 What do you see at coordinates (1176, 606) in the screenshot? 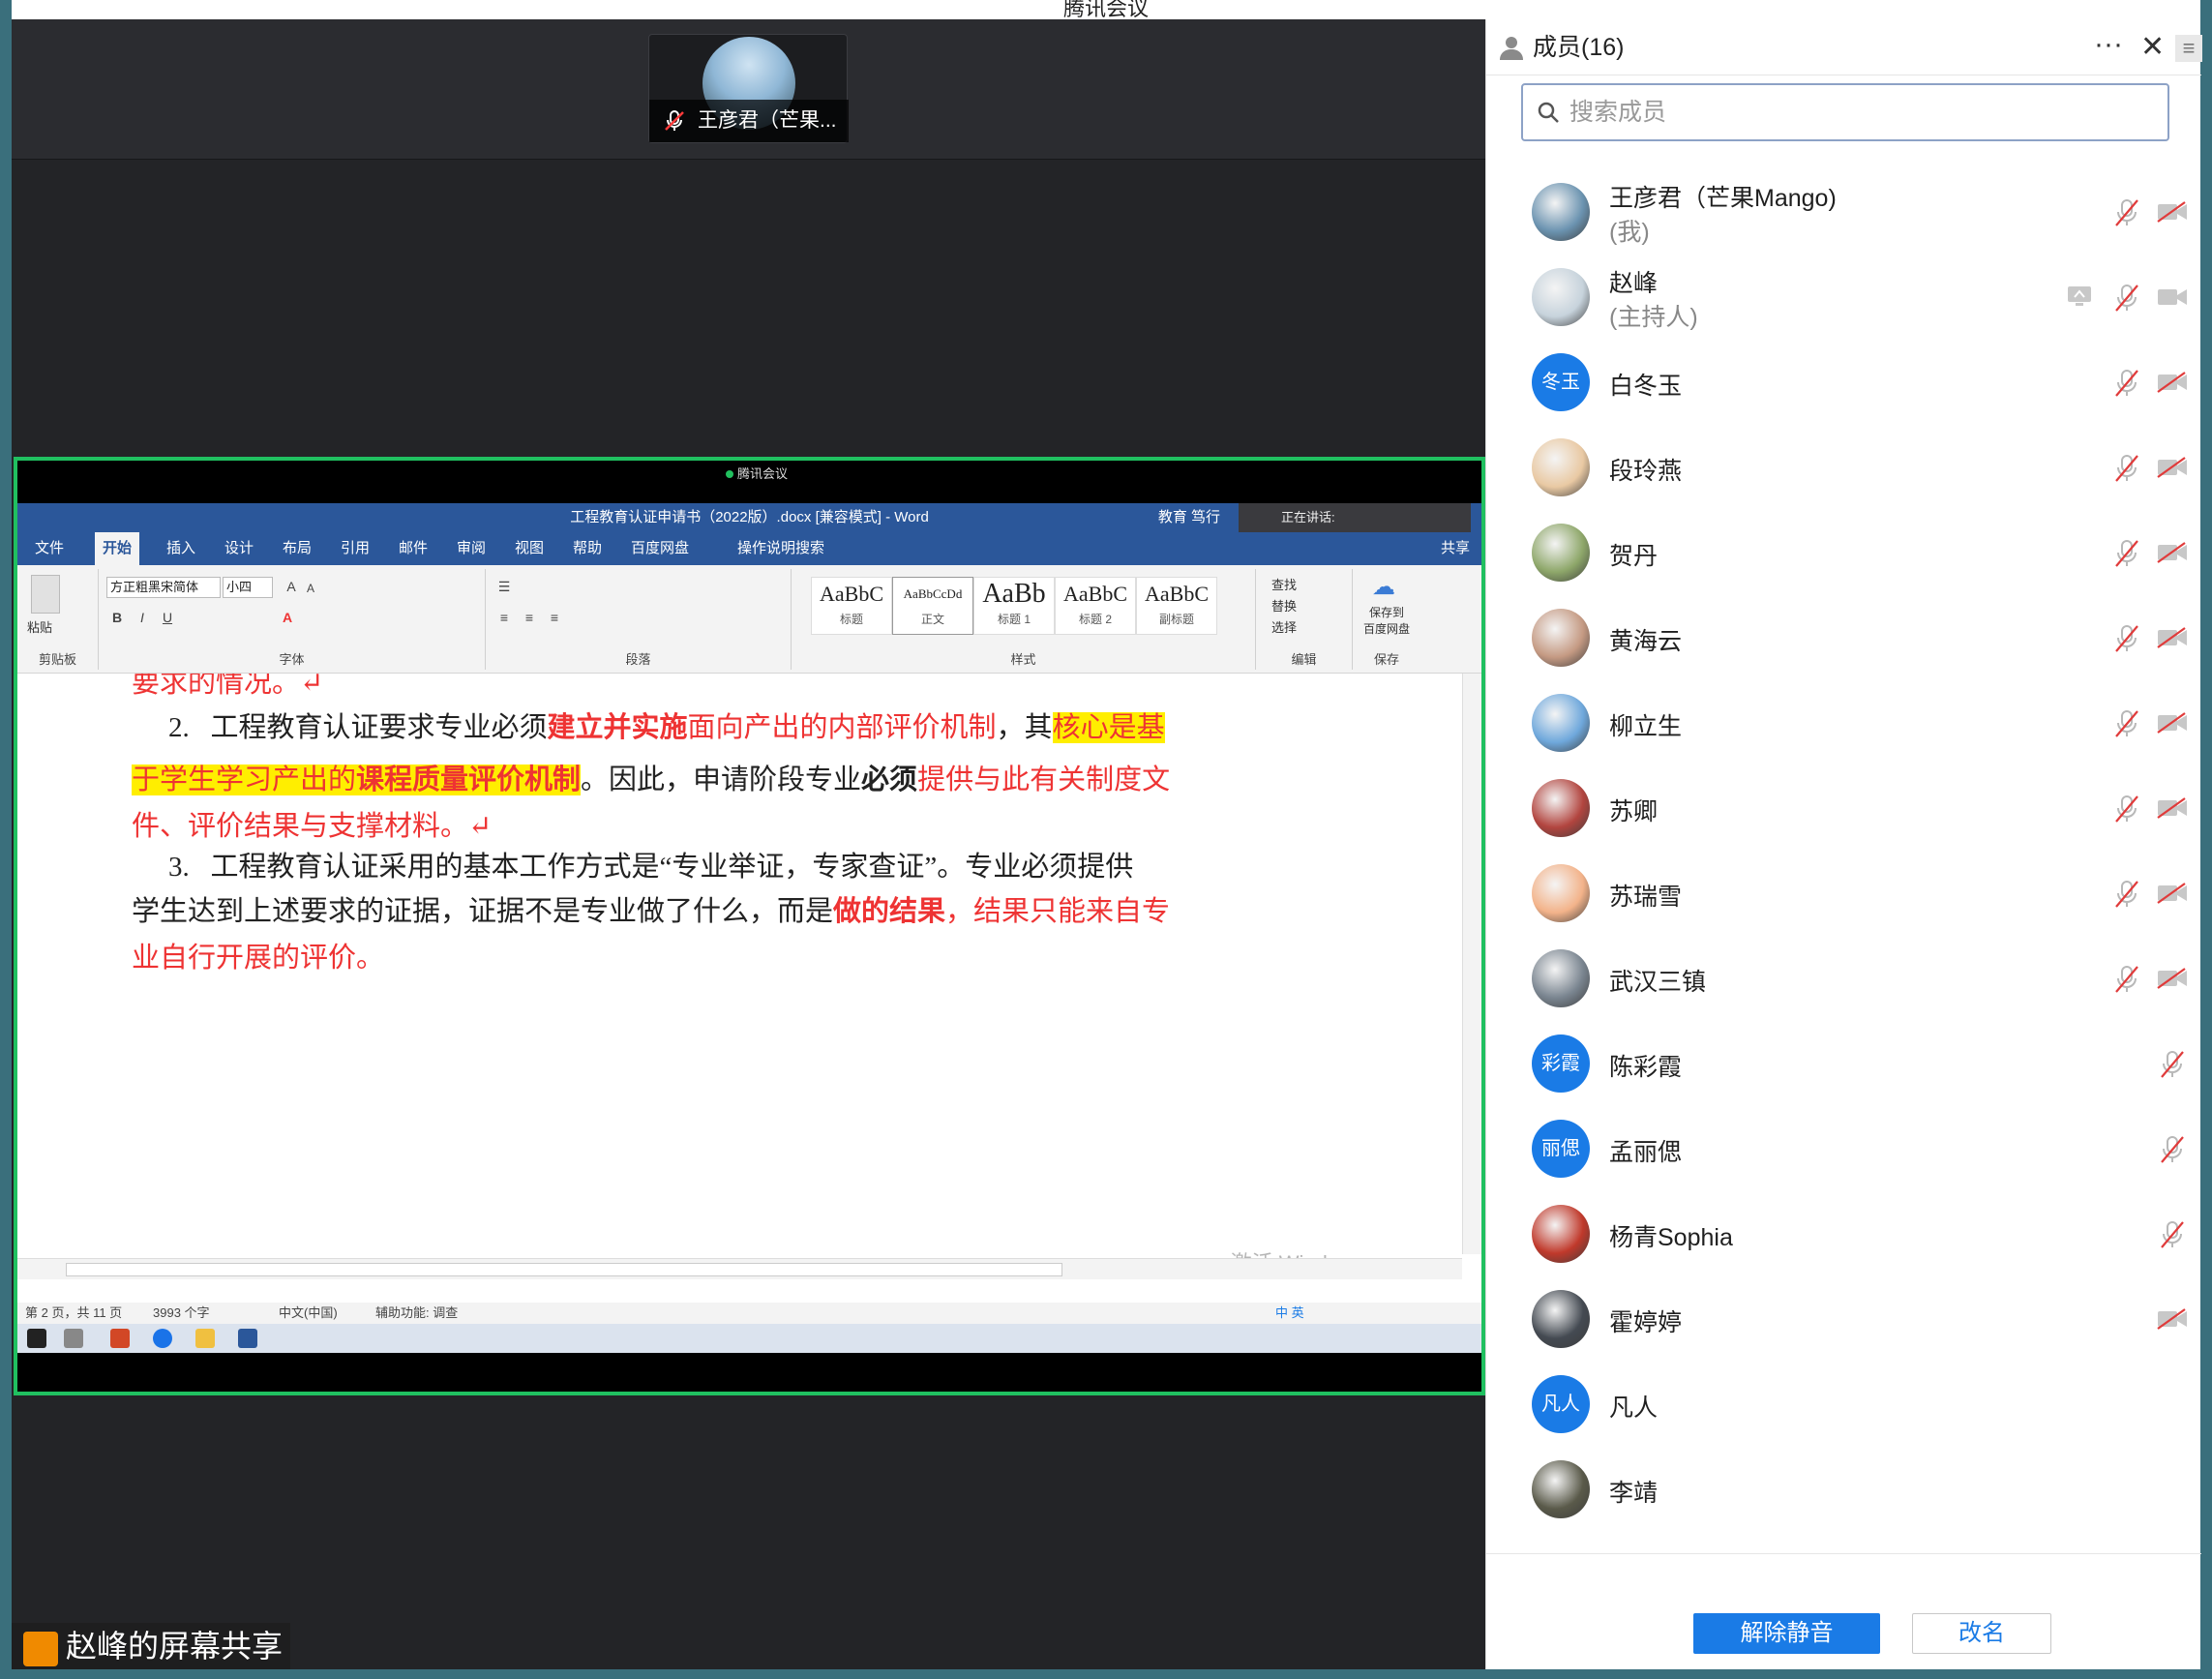
I see `style-subtitle: AaBbC 副标题` at bounding box center [1176, 606].